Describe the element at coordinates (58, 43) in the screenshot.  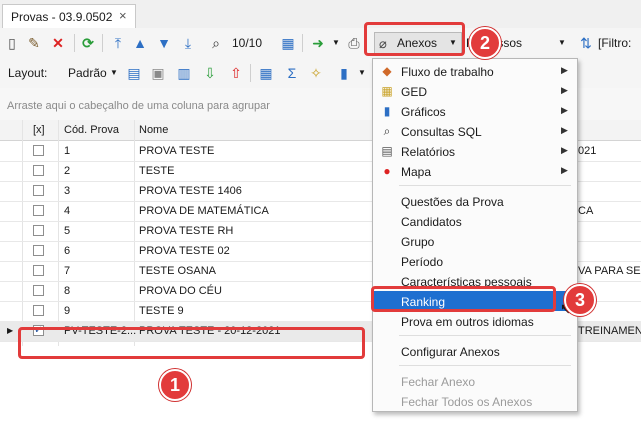
I see `delete-icon: ✕` at that location.